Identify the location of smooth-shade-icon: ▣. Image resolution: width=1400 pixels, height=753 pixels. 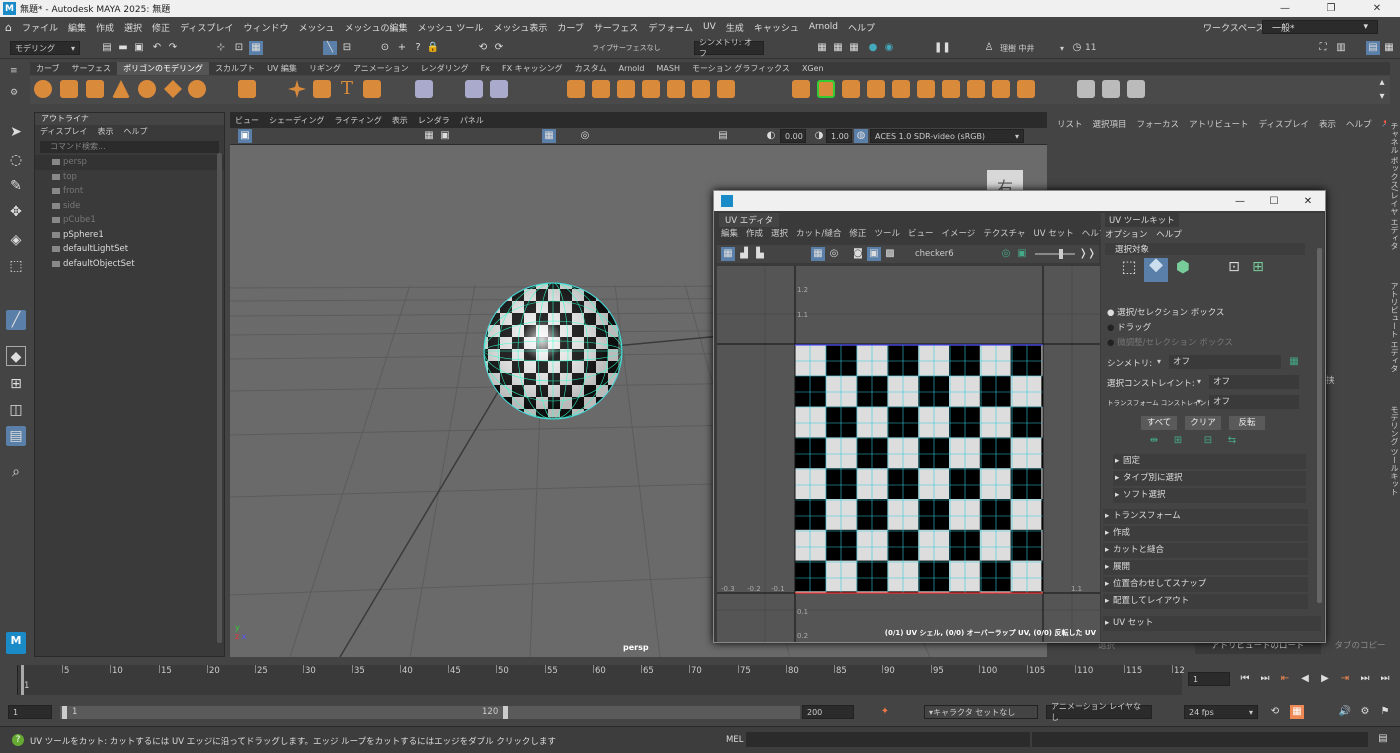
(445, 136).